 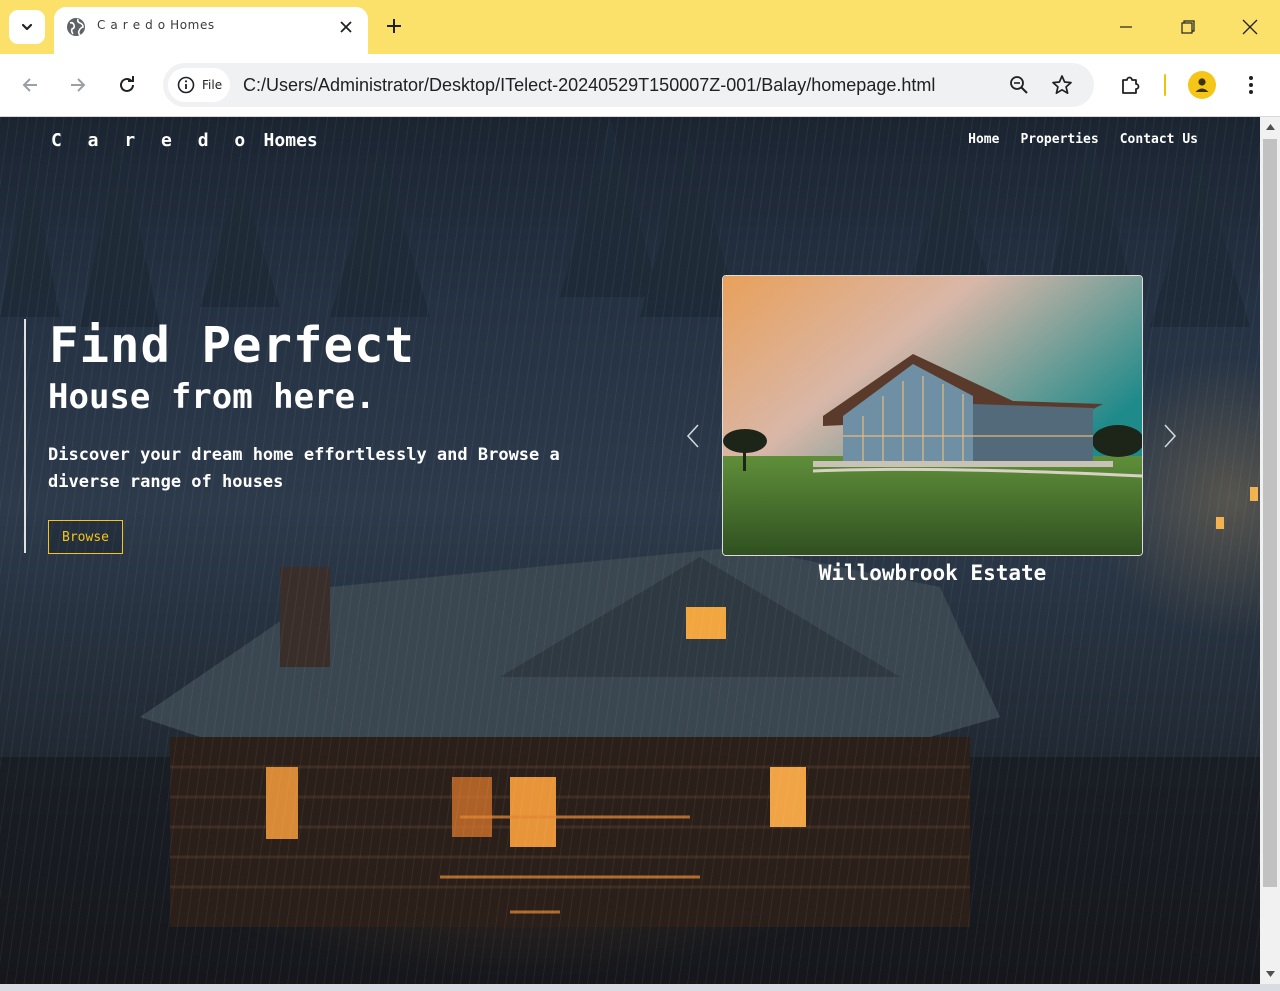 I want to click on bookmark-button, so click(x=1062, y=85).